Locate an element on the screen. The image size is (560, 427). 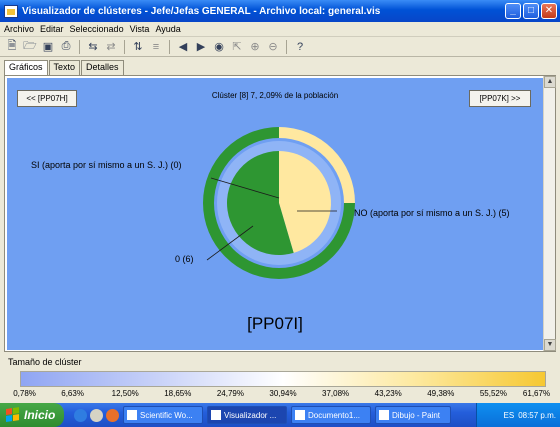
task-paint: Dibujo - Paint is located at coordinates (413, 415).